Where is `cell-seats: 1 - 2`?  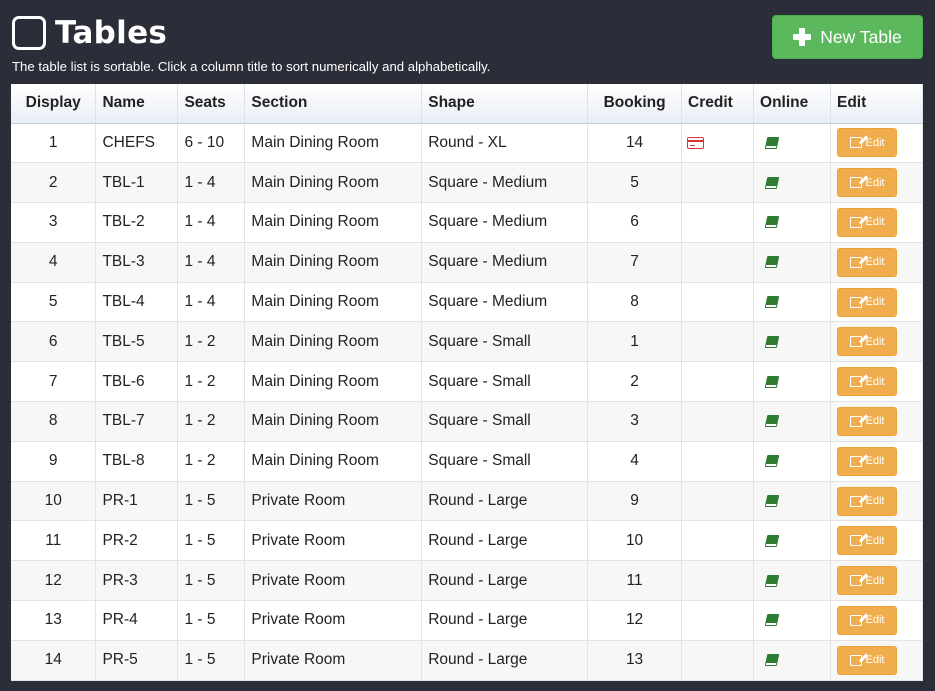 cell-seats: 1 - 2 is located at coordinates (211, 421).